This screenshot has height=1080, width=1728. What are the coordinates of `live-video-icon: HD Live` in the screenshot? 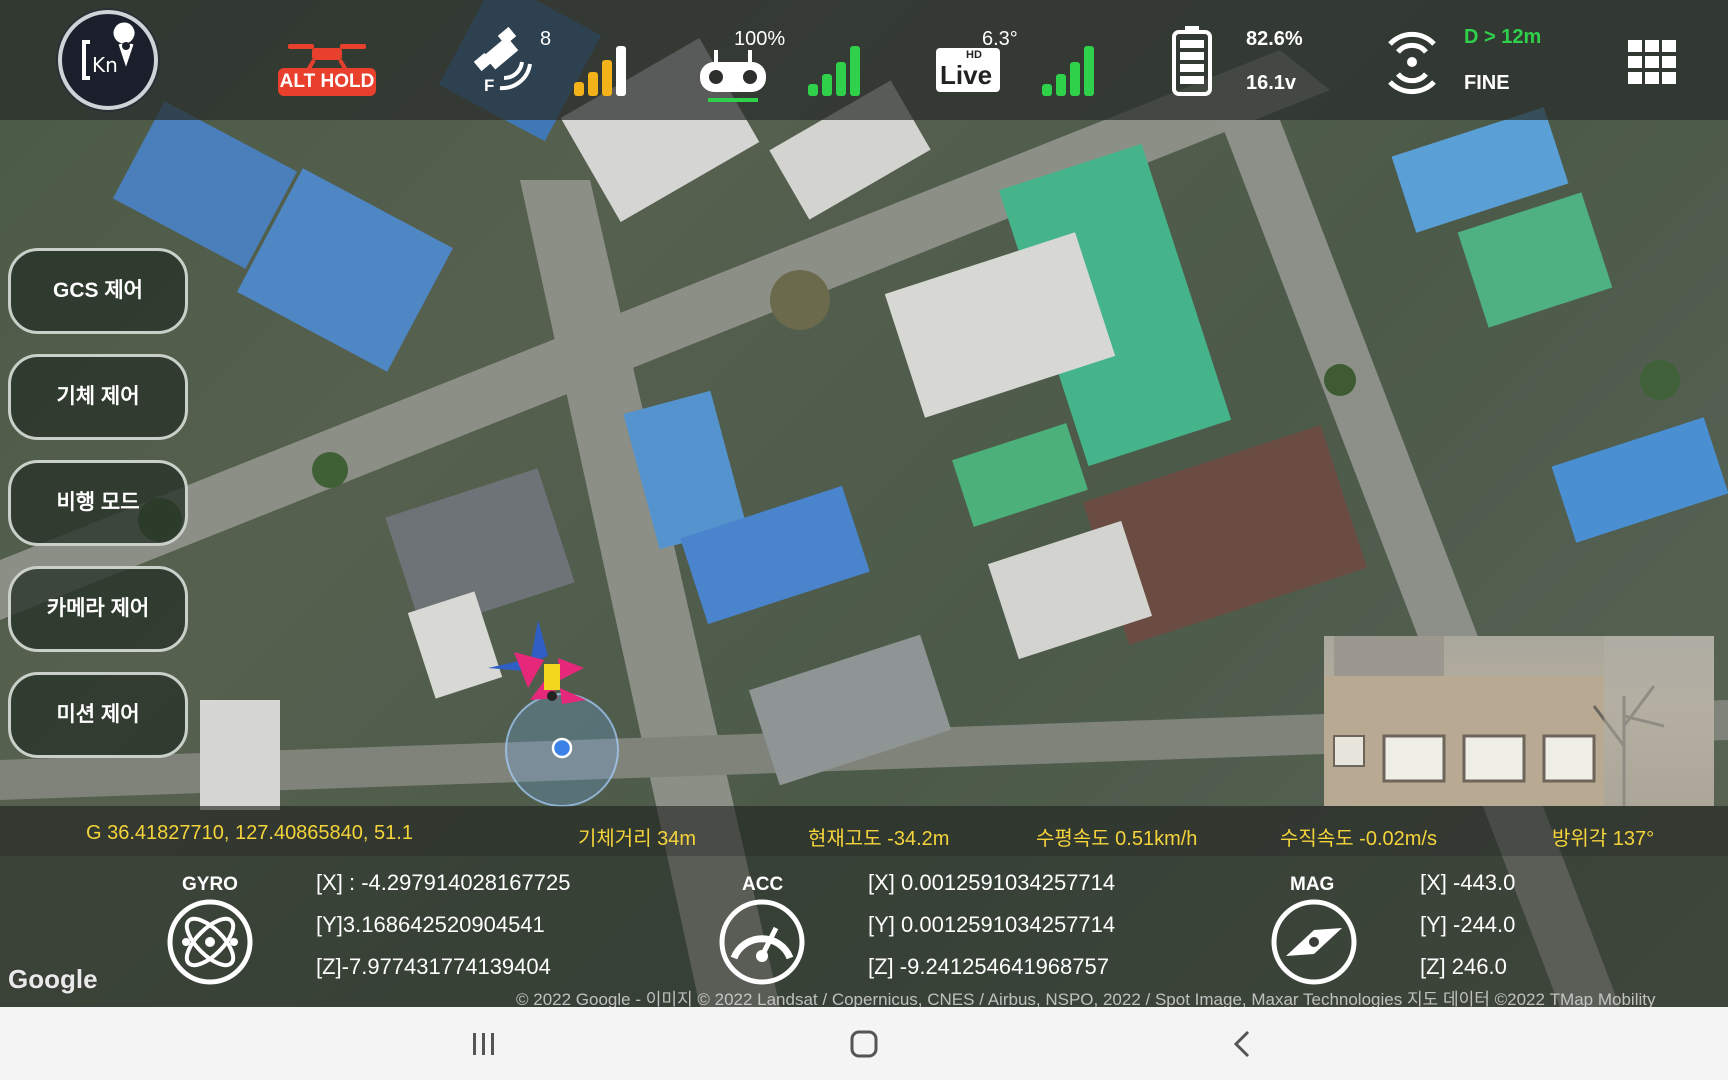 It's located at (968, 70).